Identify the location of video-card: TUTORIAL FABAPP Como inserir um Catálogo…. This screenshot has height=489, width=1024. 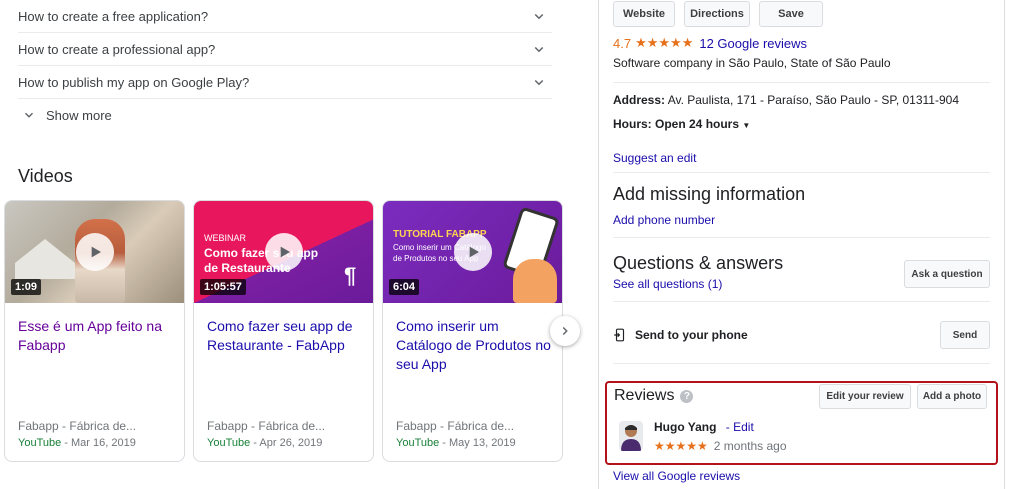
(472, 331).